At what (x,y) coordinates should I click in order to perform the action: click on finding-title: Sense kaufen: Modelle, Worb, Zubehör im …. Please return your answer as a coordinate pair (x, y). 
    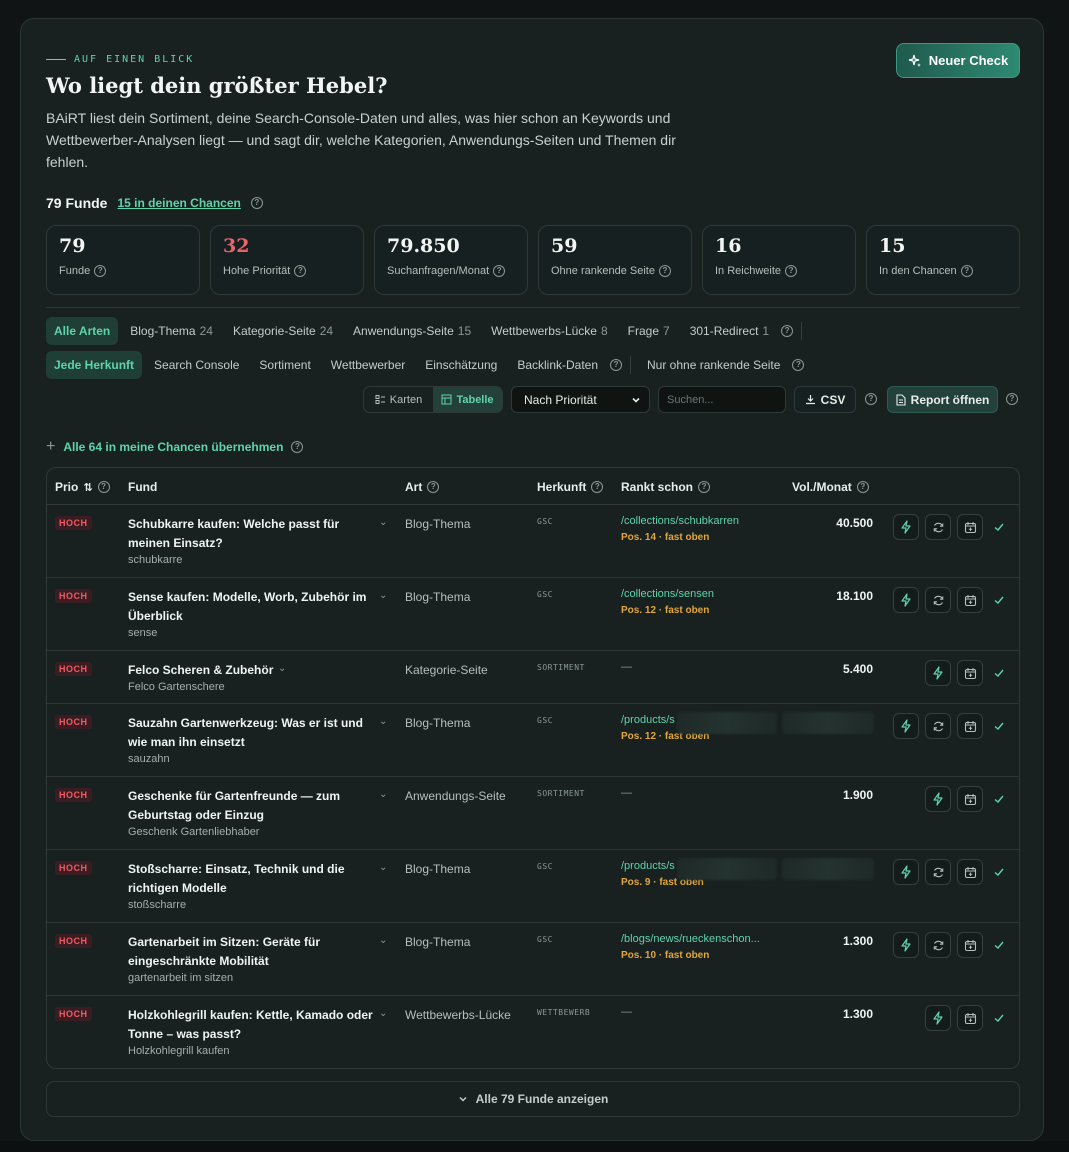
    Looking at the image, I should click on (253, 607).